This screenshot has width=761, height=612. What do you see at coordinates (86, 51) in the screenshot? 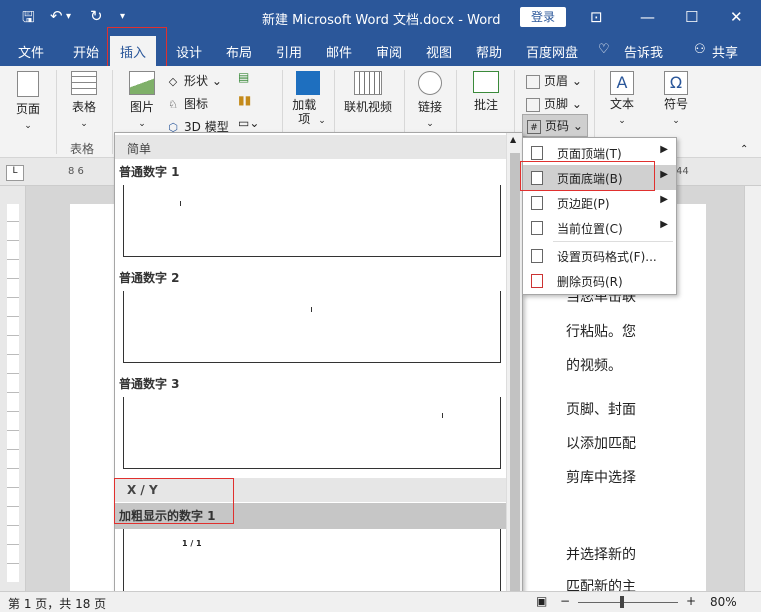
I see `tab-home: 开始` at bounding box center [86, 51].